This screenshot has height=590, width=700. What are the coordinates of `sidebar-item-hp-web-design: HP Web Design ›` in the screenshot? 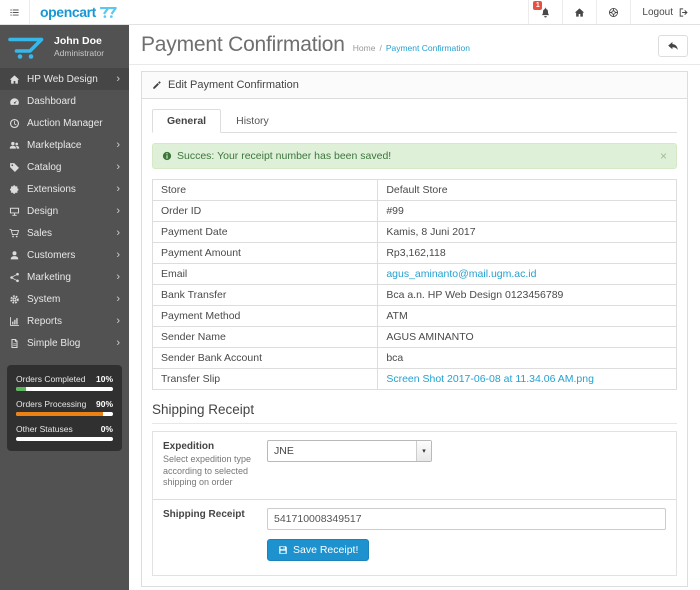 It's located at (64, 79).